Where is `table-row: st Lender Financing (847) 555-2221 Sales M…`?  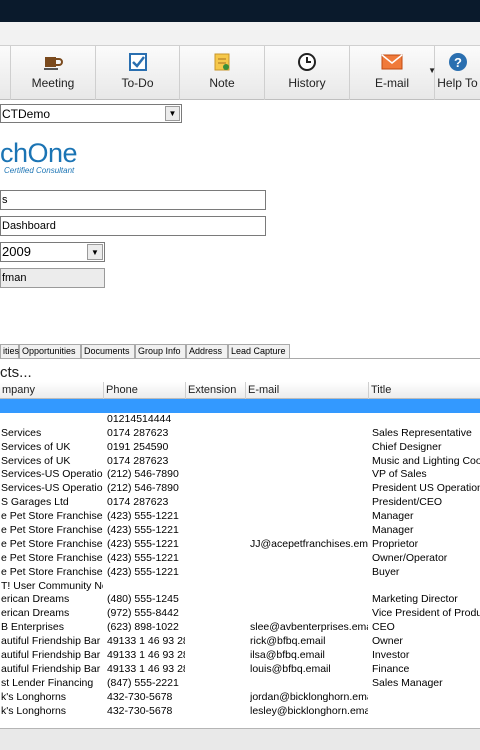 table-row: st Lender Financing (847) 555-2221 Sales M… is located at coordinates (240, 684).